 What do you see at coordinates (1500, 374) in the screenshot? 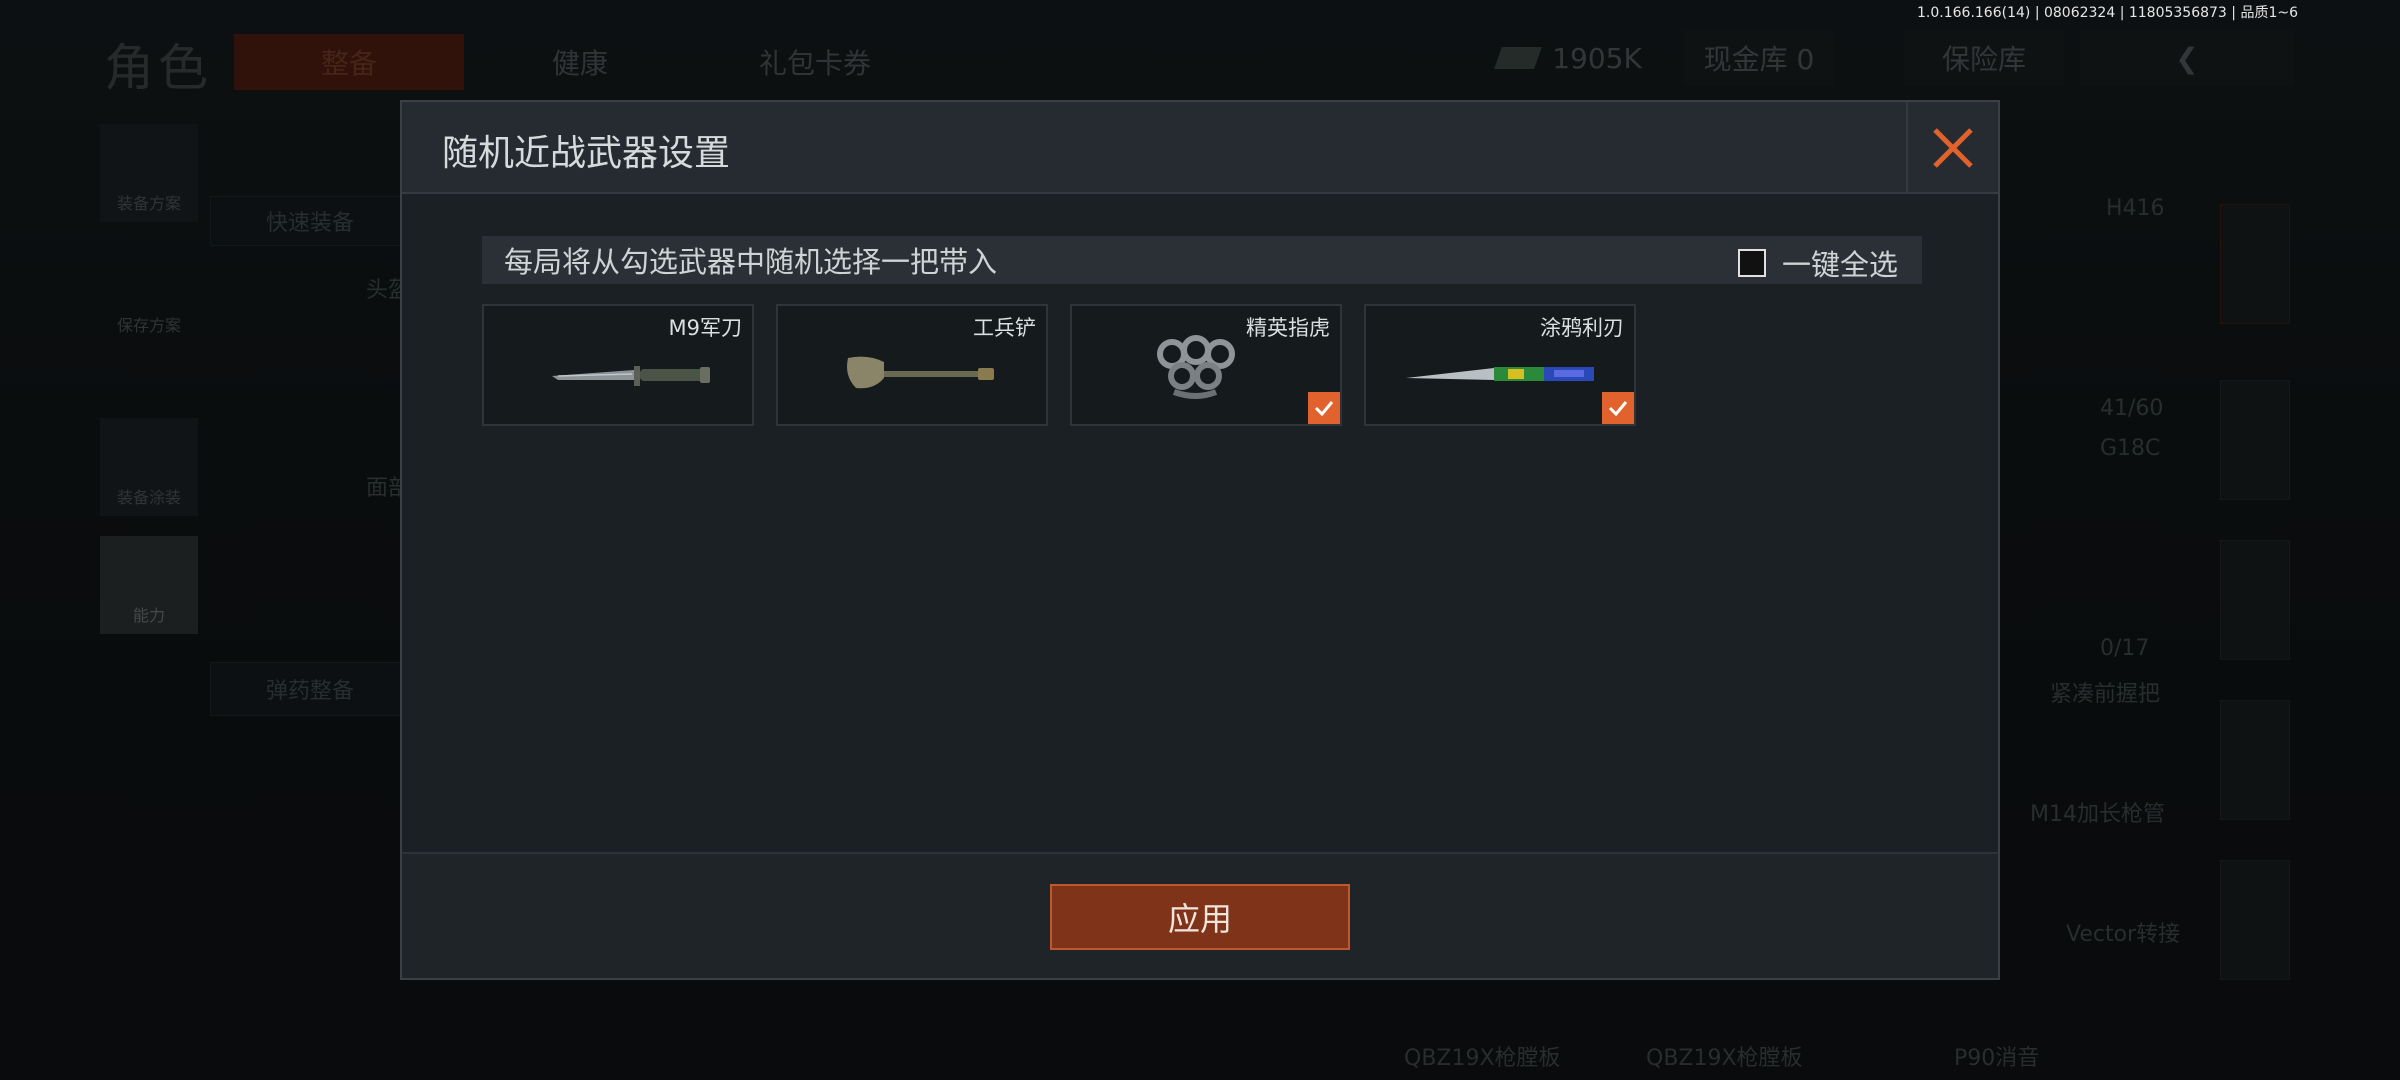
I see `butterfly-knife-icon` at bounding box center [1500, 374].